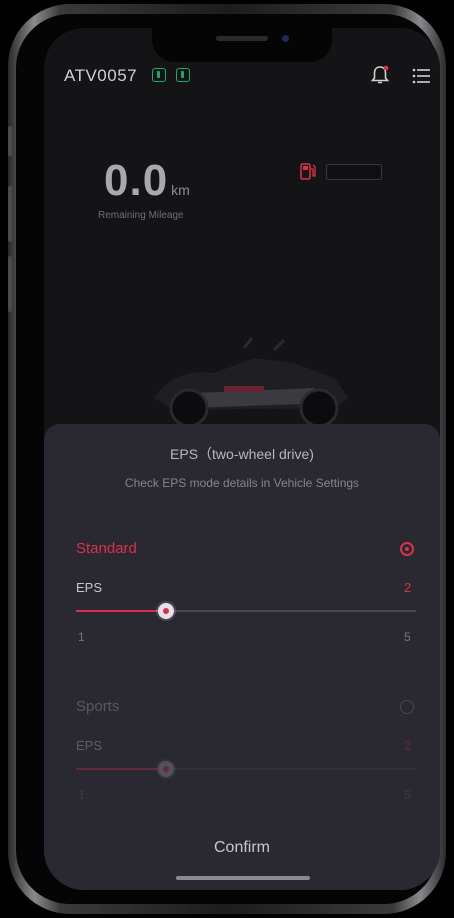 The width and height of the screenshot is (454, 918). What do you see at coordinates (10, 284) in the screenshot?
I see `side-button-volume-down` at bounding box center [10, 284].